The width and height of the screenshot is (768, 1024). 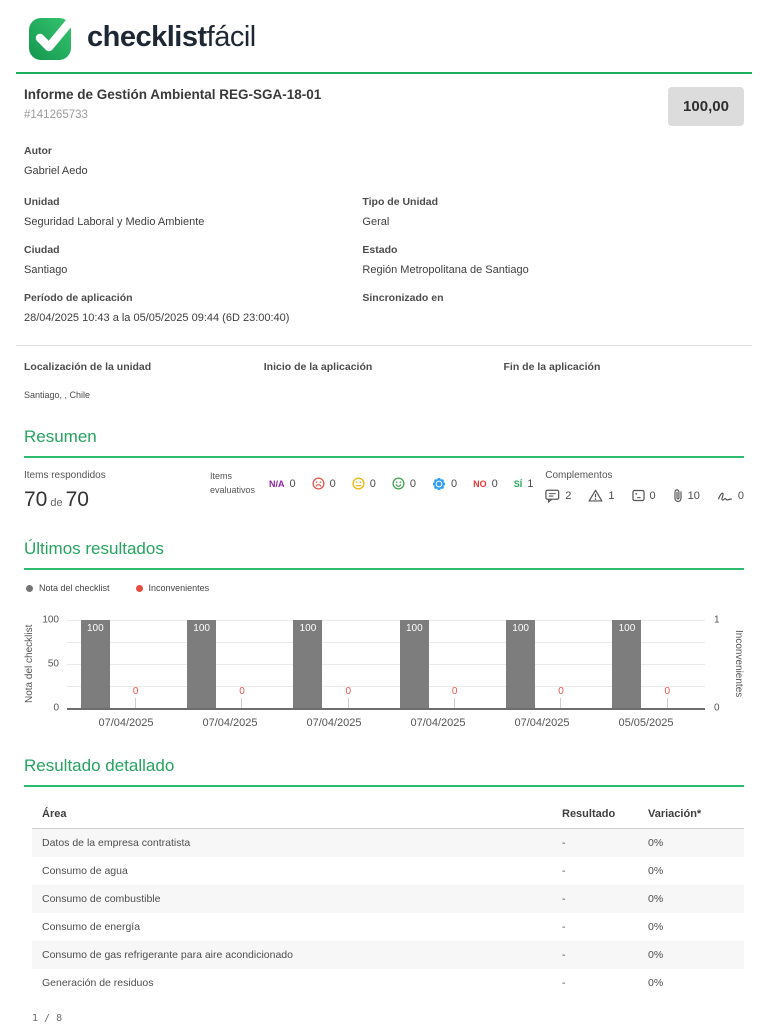 I want to click on y-axis-label-left: Nota del checklist, so click(x=29, y=664).